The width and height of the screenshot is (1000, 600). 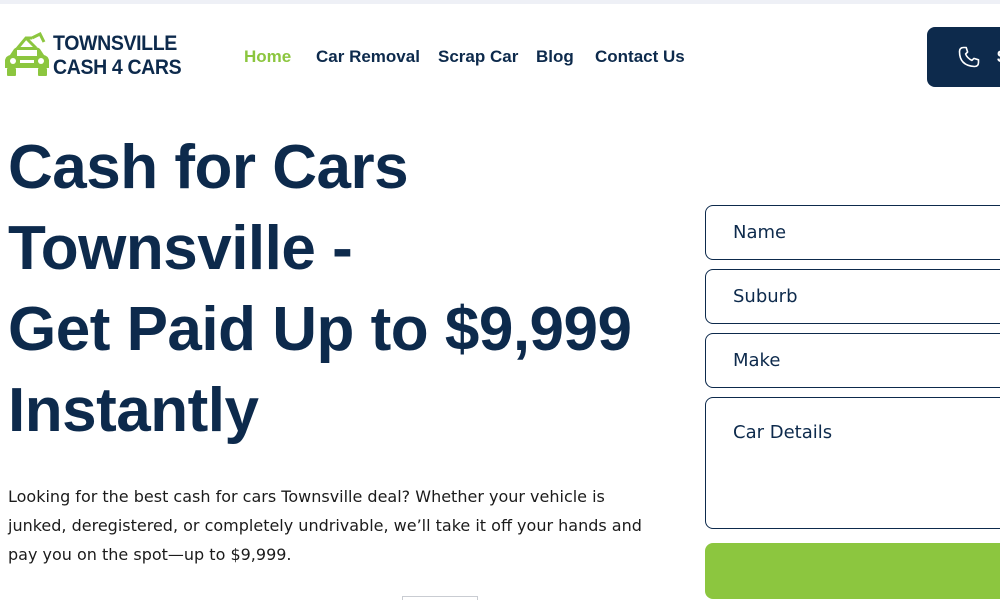 What do you see at coordinates (852, 232) in the screenshot?
I see `name-input` at bounding box center [852, 232].